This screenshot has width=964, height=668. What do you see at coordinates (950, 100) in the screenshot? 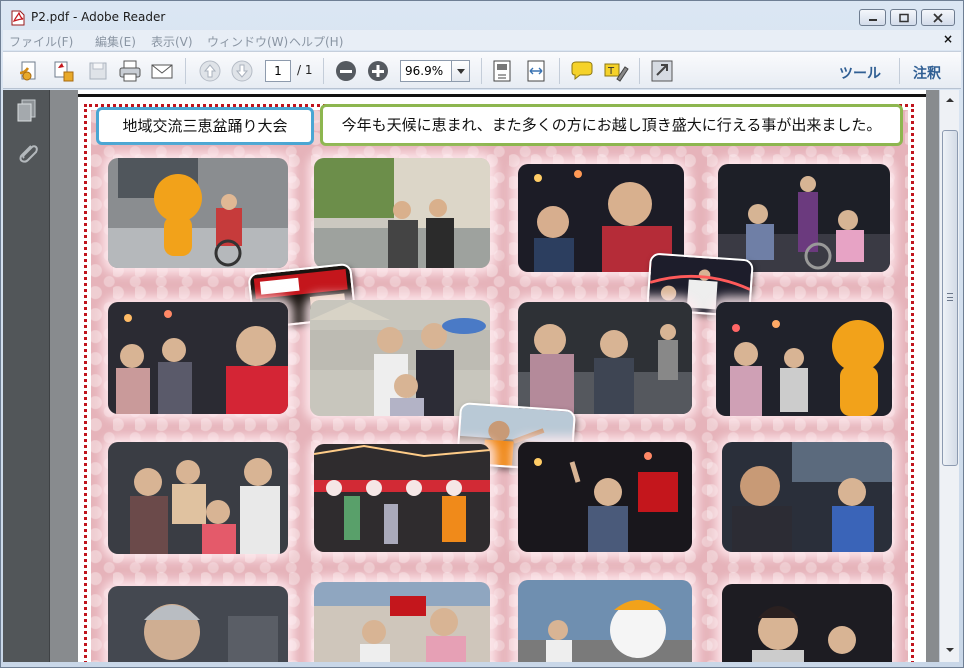
I see `scroll-up-icon` at bounding box center [950, 100].